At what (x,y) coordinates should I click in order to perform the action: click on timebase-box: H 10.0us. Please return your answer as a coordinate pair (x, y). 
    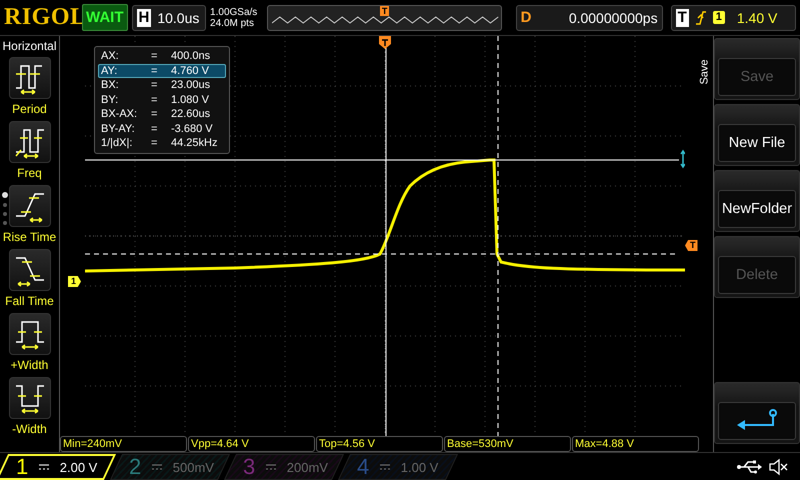
    Looking at the image, I should click on (169, 17).